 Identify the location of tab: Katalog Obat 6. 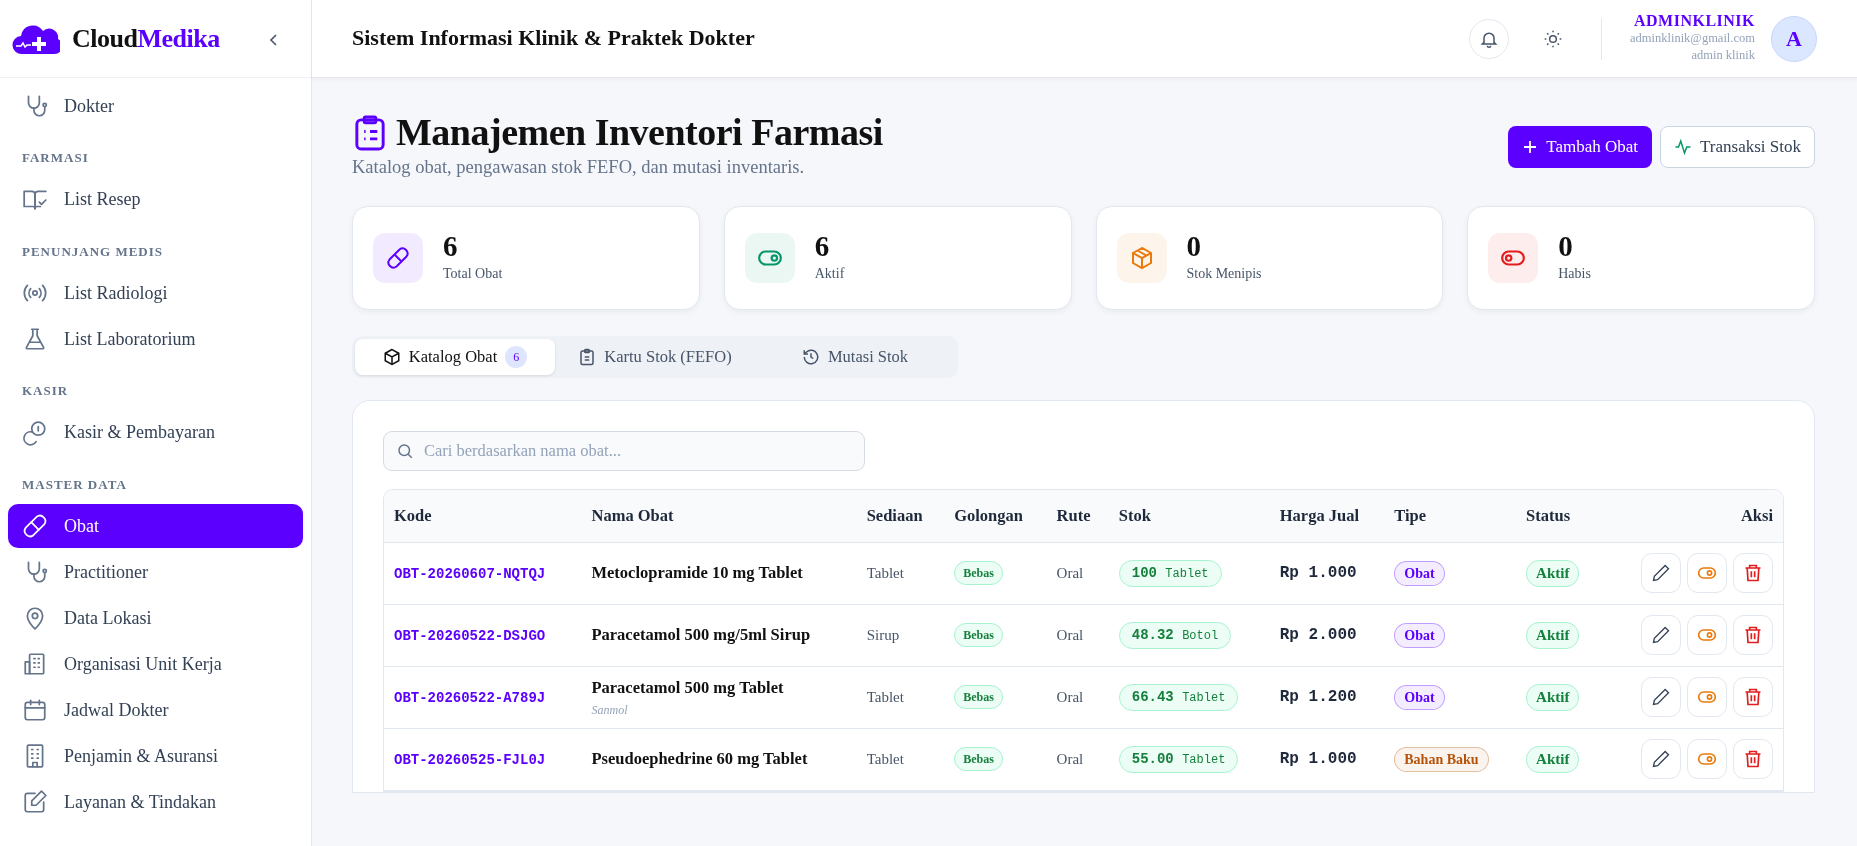
(455, 357).